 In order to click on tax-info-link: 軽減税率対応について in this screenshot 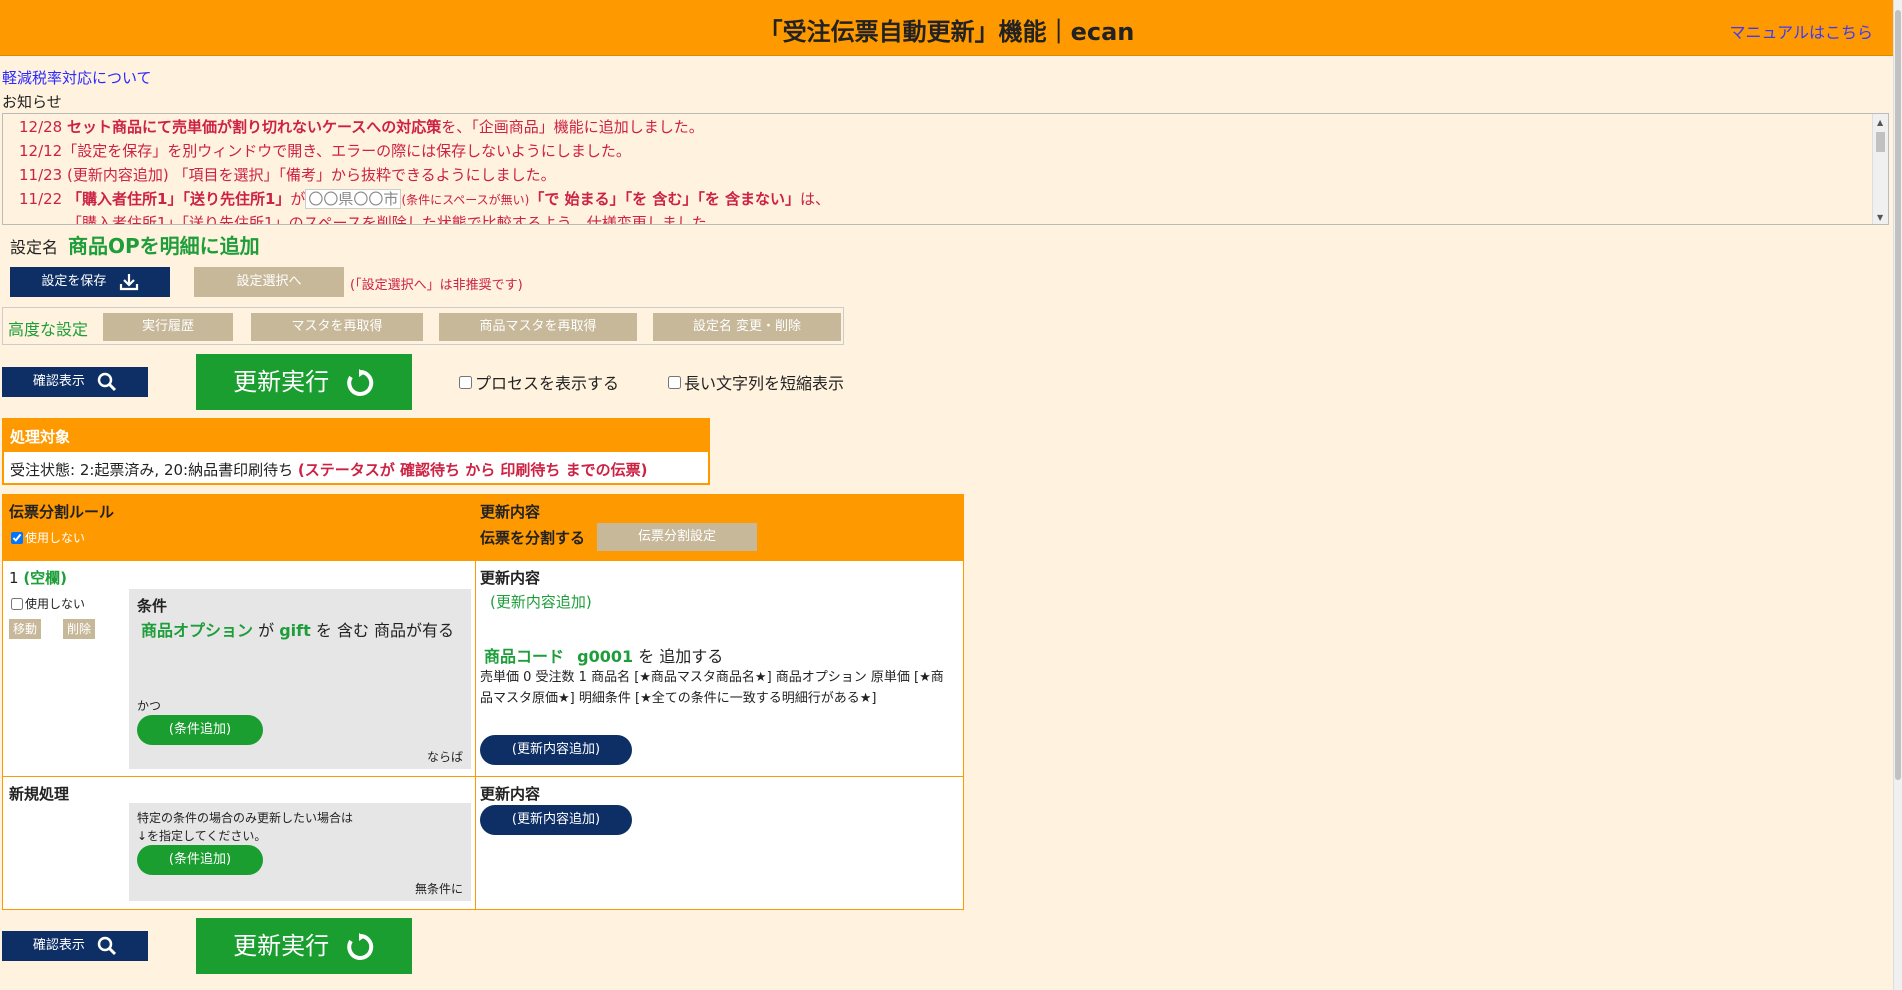, I will do `click(77, 77)`.